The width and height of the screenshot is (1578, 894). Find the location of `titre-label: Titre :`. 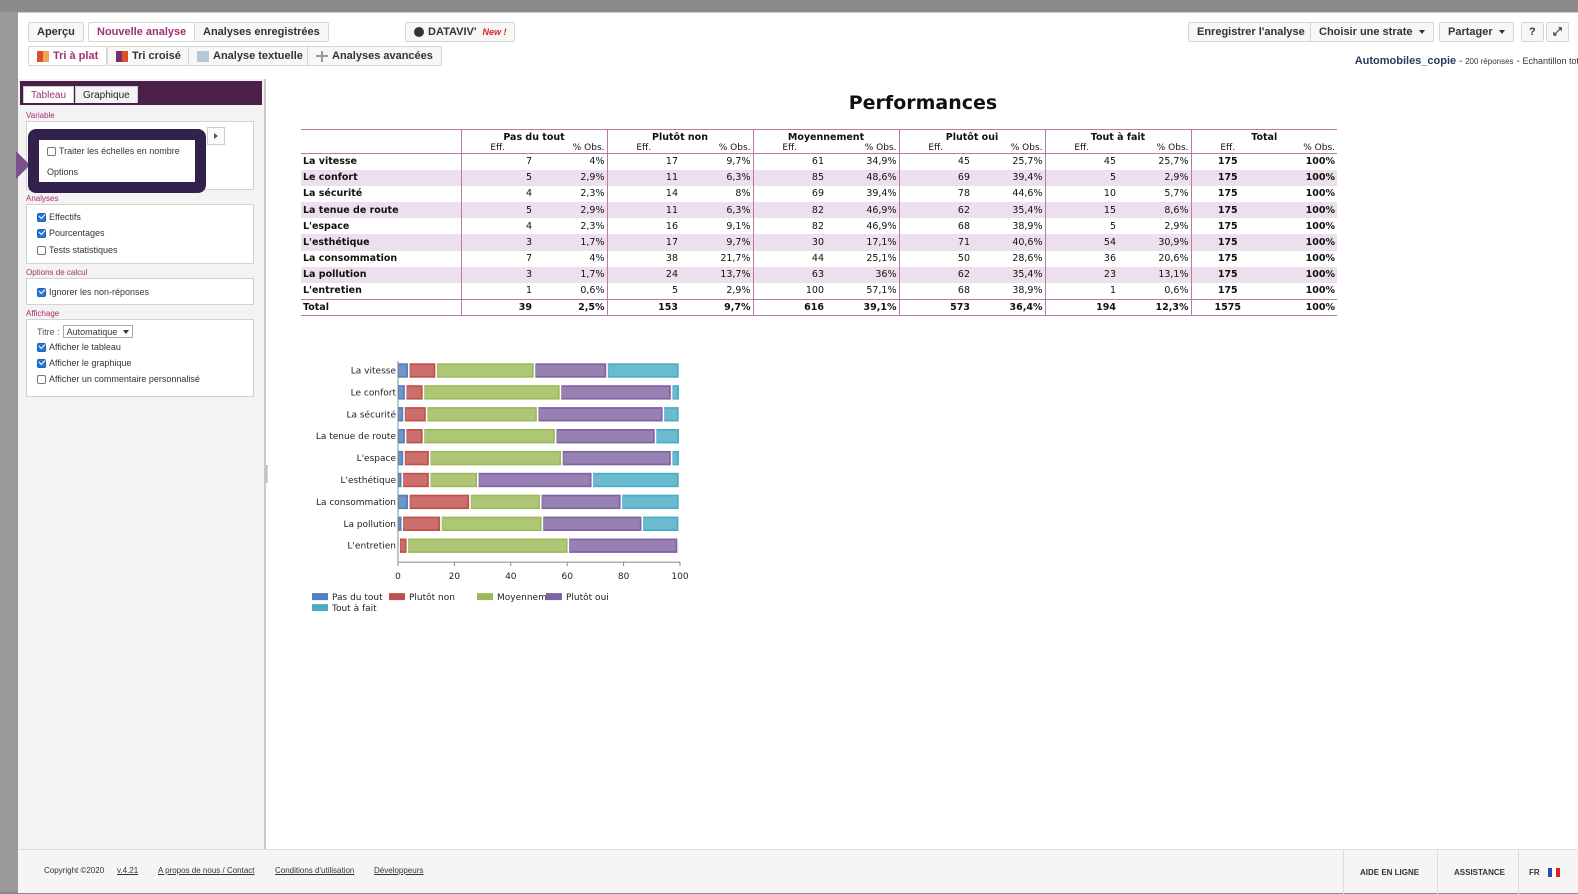

titre-label: Titre : is located at coordinates (48, 331).